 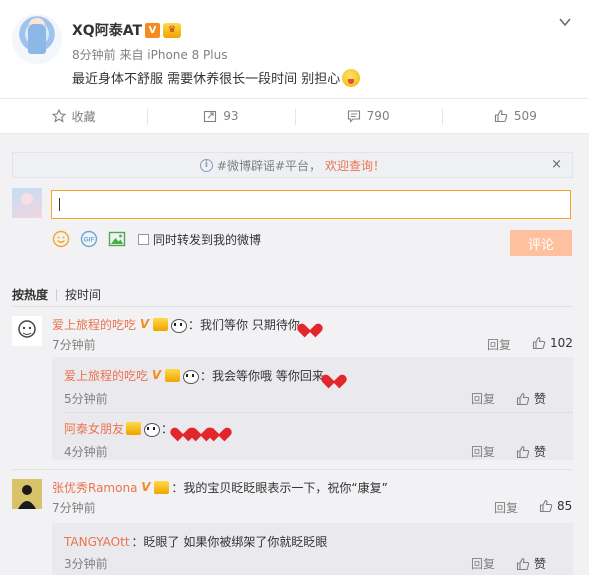 I want to click on author-name-text: XQ阿泰AT, so click(x=107, y=30).